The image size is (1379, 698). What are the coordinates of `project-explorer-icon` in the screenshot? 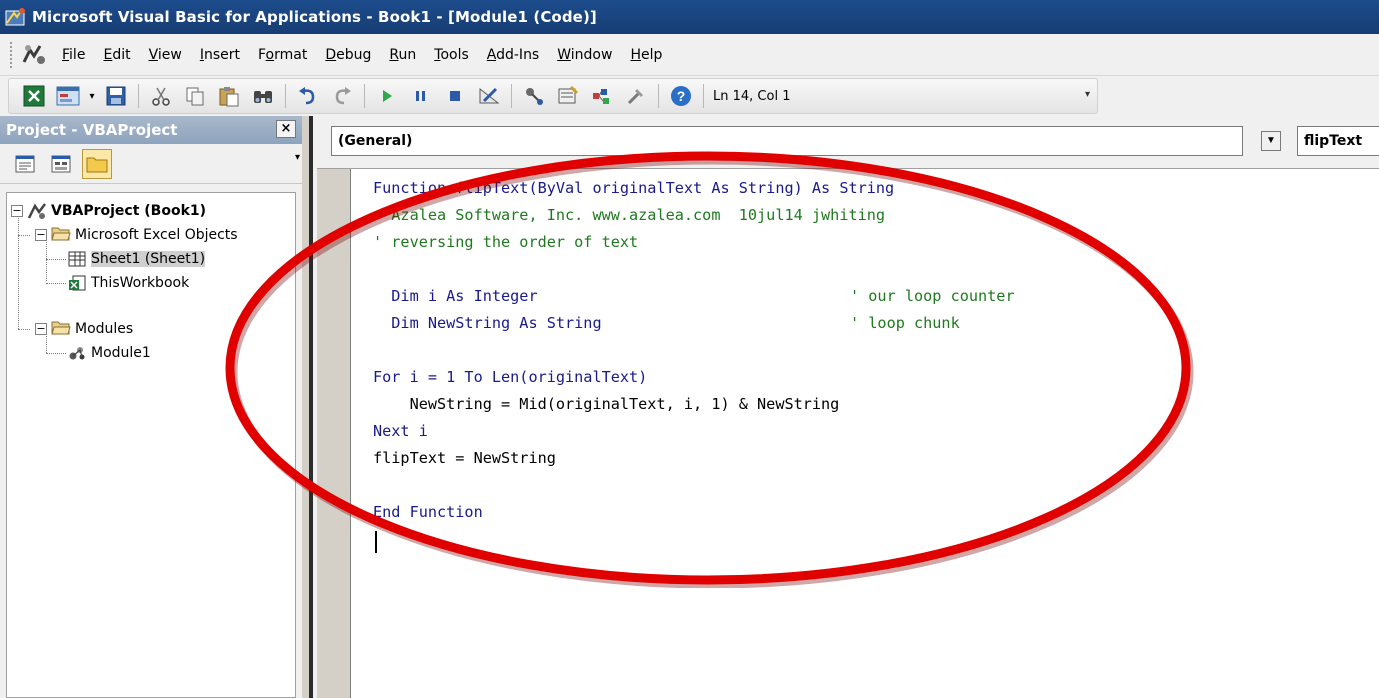 It's located at (534, 96).